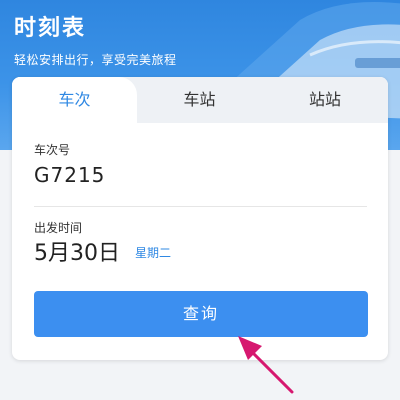 Image resolution: width=400 pixels, height=400 pixels. Describe the element at coordinates (58, 228) in the screenshot. I see `departure-time-label: 出发时间` at that location.